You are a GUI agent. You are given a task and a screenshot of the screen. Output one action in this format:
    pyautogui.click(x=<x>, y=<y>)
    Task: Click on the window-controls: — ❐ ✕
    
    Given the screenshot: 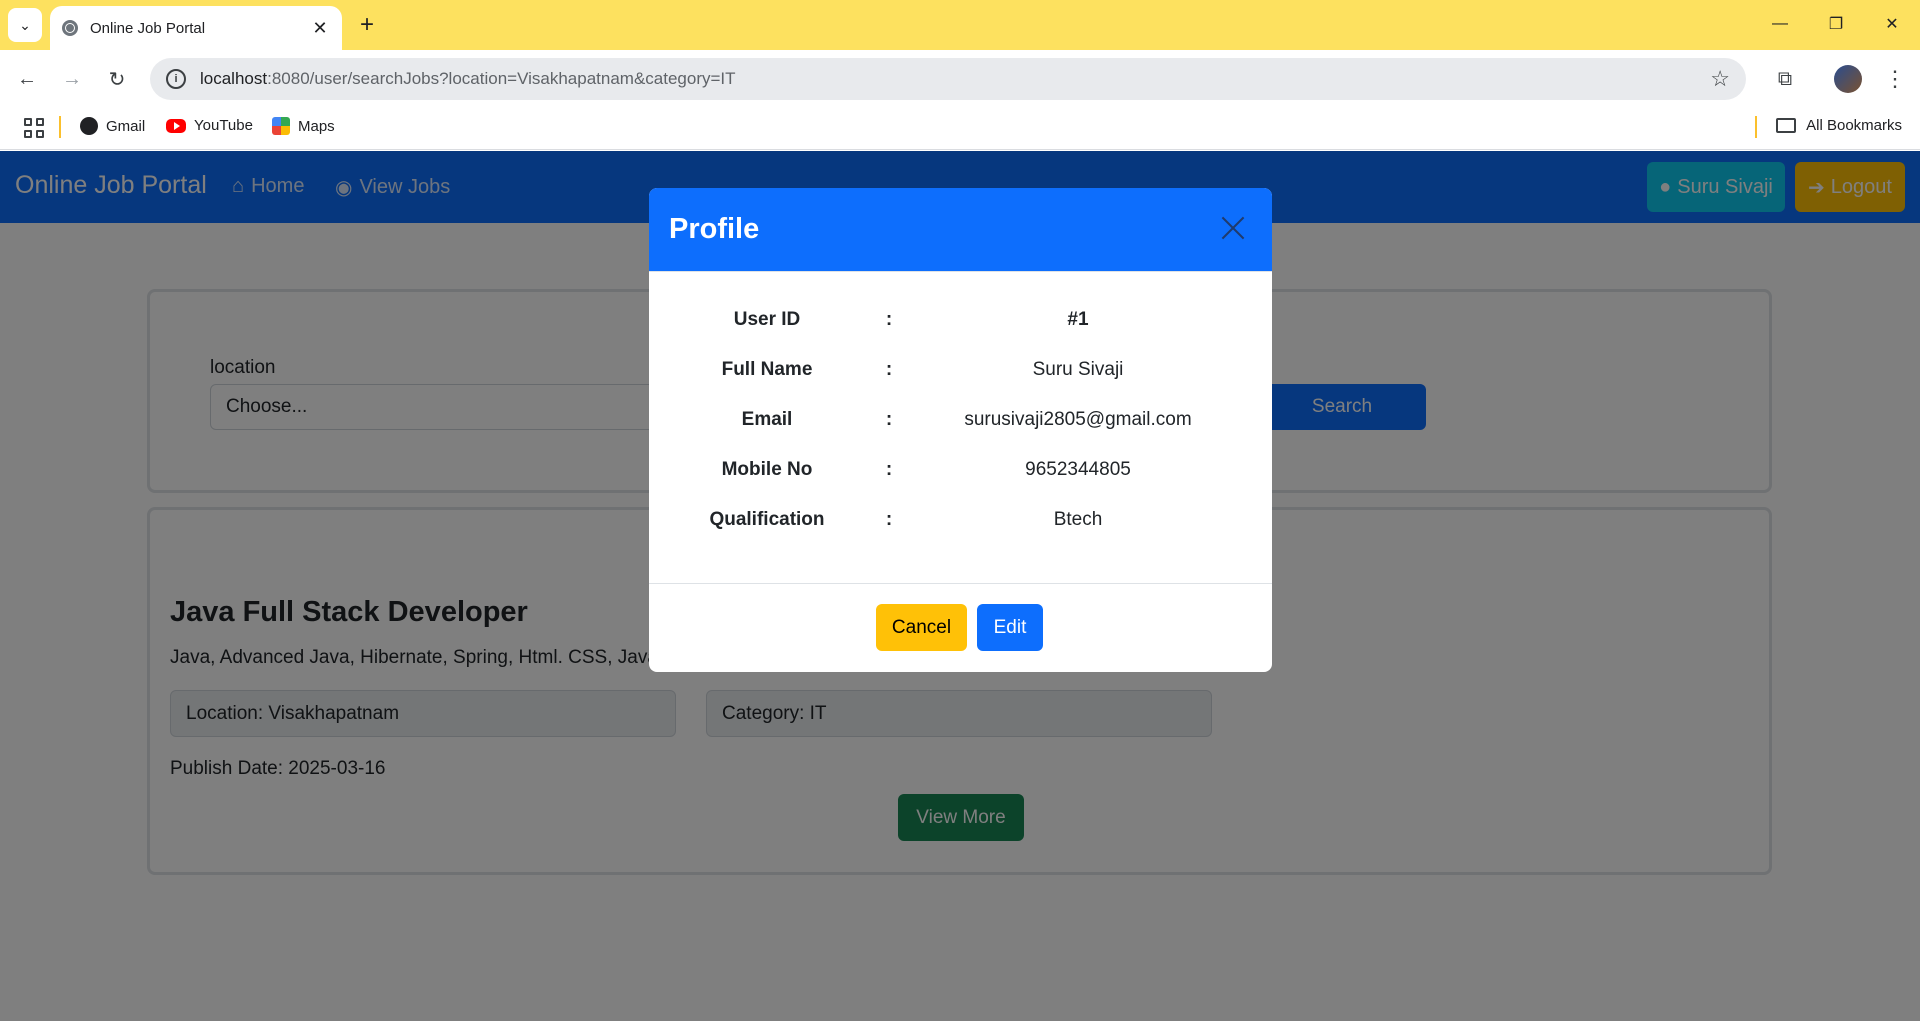 What is the action you would take?
    pyautogui.click(x=1836, y=24)
    